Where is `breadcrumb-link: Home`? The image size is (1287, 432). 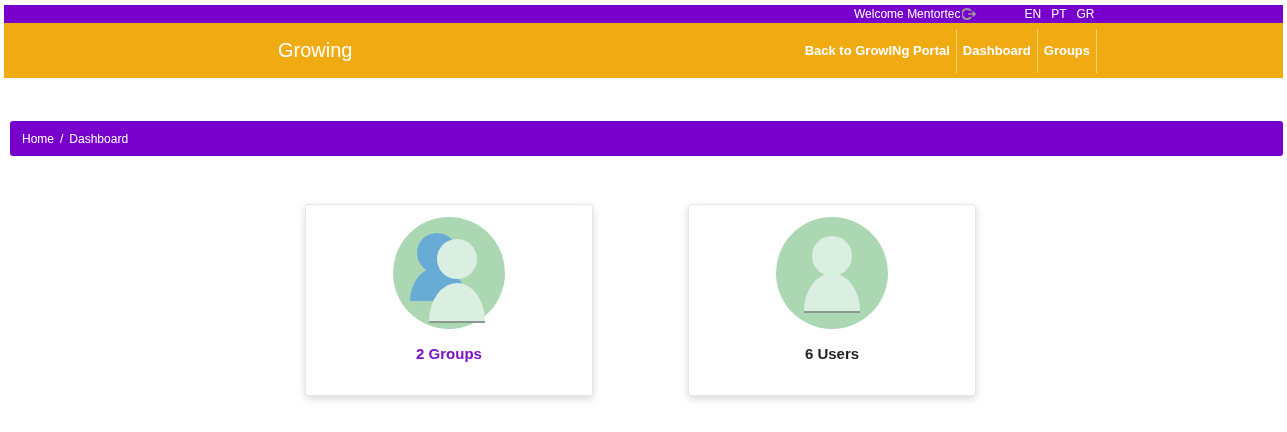
breadcrumb-link: Home is located at coordinates (38, 138).